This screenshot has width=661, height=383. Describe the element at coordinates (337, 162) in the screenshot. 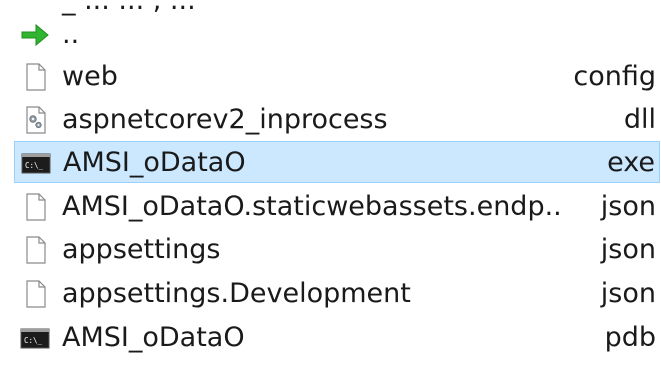

I see `list-item-amsi-odatao-exe: C:\_ AMSI_oDataO exe` at that location.